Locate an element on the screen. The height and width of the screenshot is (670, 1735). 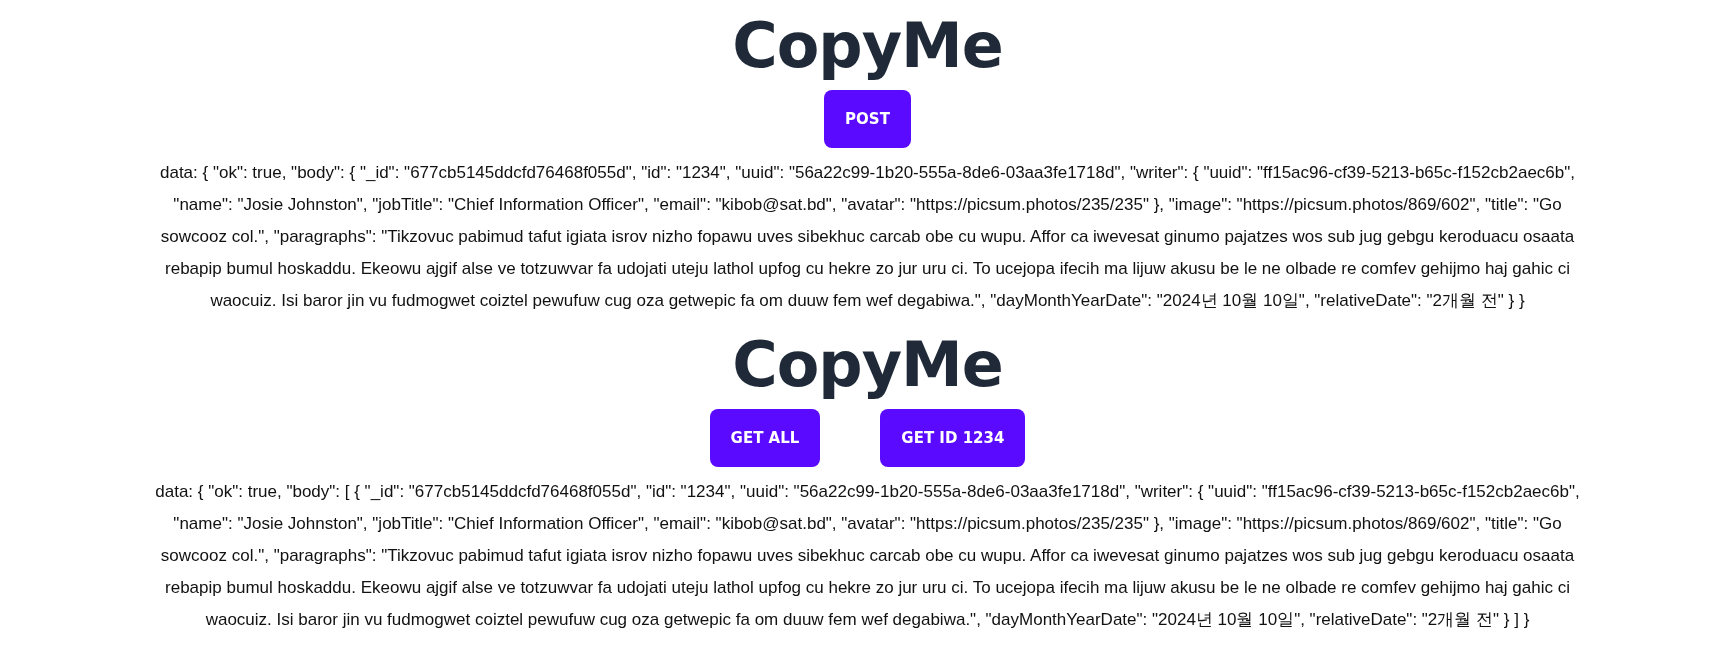
response-text-line: waocuiz. Isi baror jin vu fudmogwet coiztel pewufuw cug oza getwepic fa om duuw fem wef degabiwa.", "dayMonthYearDate": "2024년 10월 10일", "relativeDate": "2개월 전" } ] } is located at coordinates (867, 620).